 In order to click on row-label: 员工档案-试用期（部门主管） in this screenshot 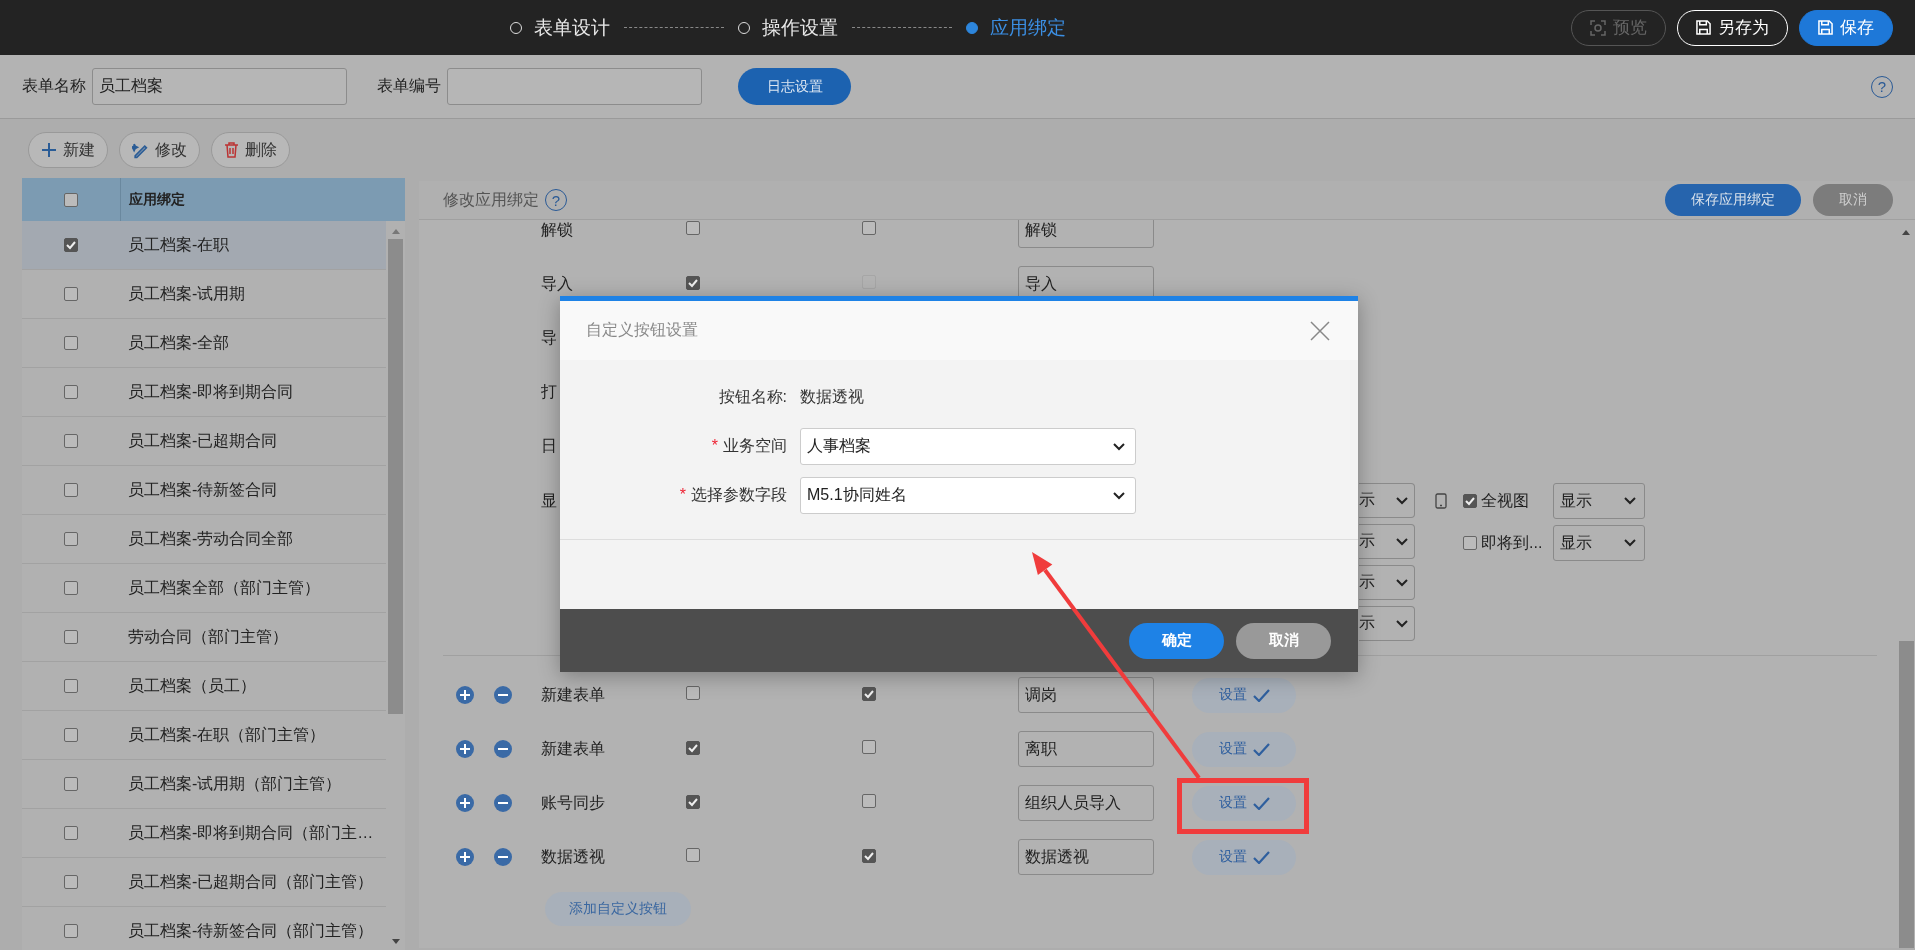, I will do `click(234, 783)`.